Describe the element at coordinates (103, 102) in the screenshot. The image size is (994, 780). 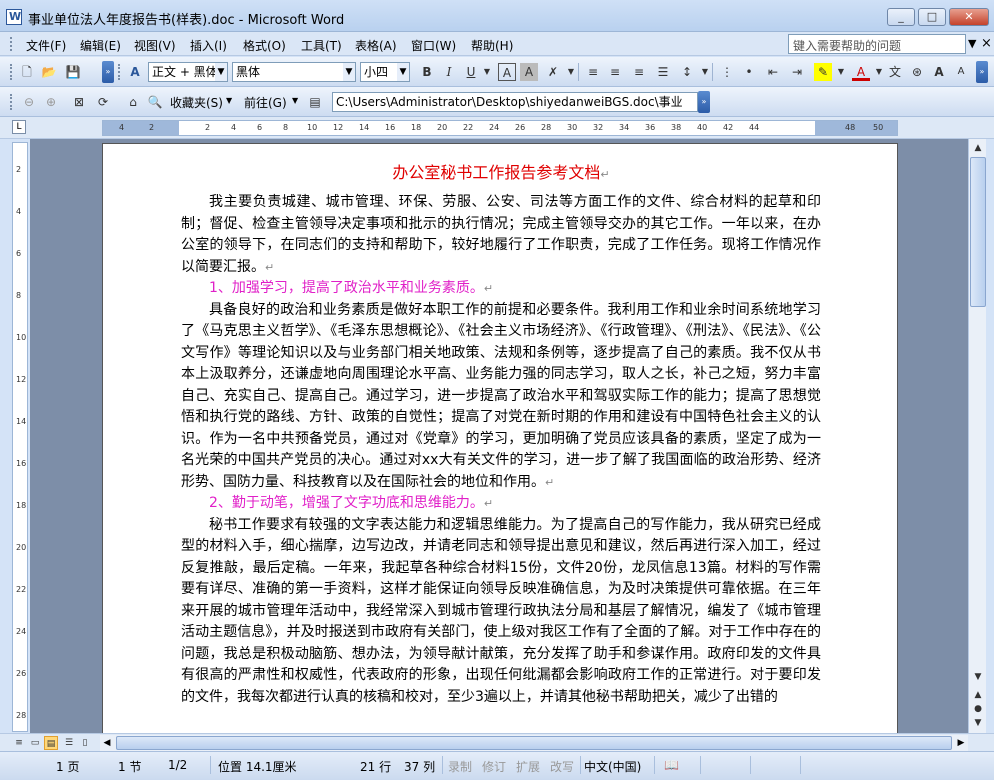
I see `refresh-icon: ⟳` at that location.